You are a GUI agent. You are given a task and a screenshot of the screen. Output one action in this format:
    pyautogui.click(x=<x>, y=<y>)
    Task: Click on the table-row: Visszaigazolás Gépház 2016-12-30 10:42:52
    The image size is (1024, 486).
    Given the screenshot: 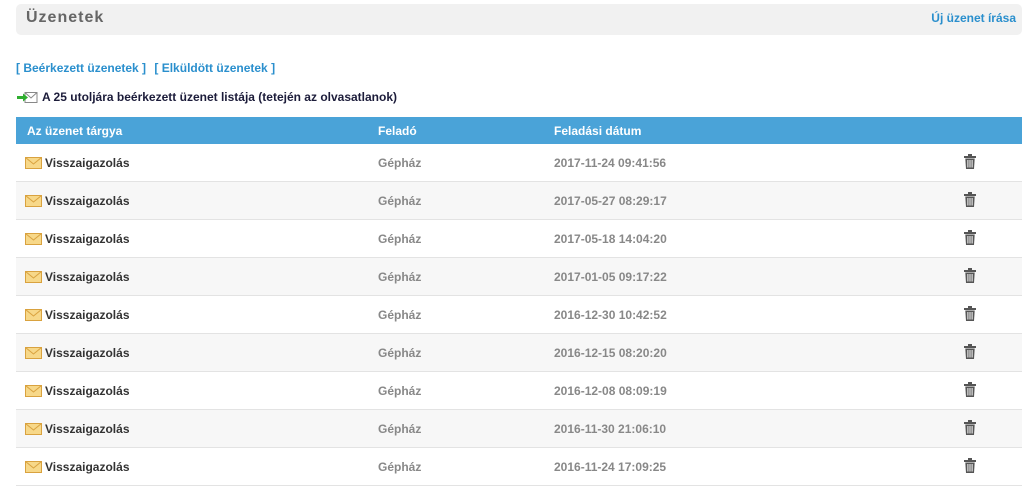 What is the action you would take?
    pyautogui.click(x=519, y=314)
    